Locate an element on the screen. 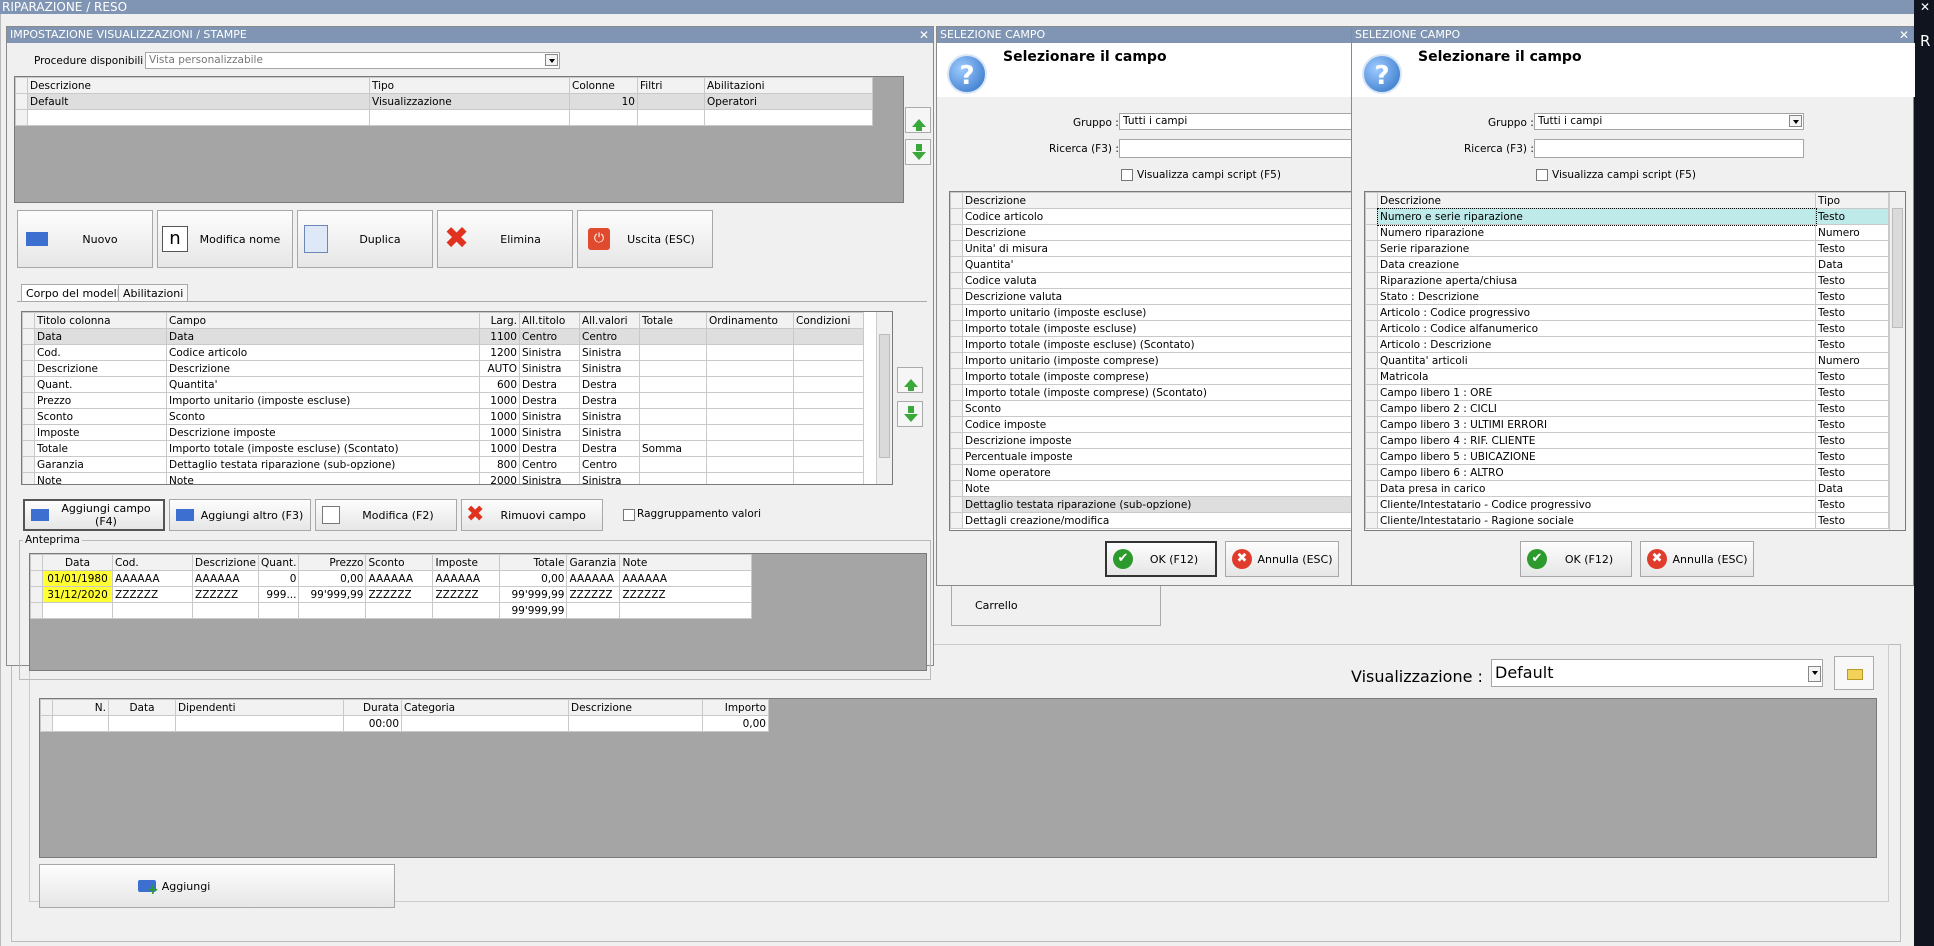  col-filtri: Filtri is located at coordinates (671, 85).